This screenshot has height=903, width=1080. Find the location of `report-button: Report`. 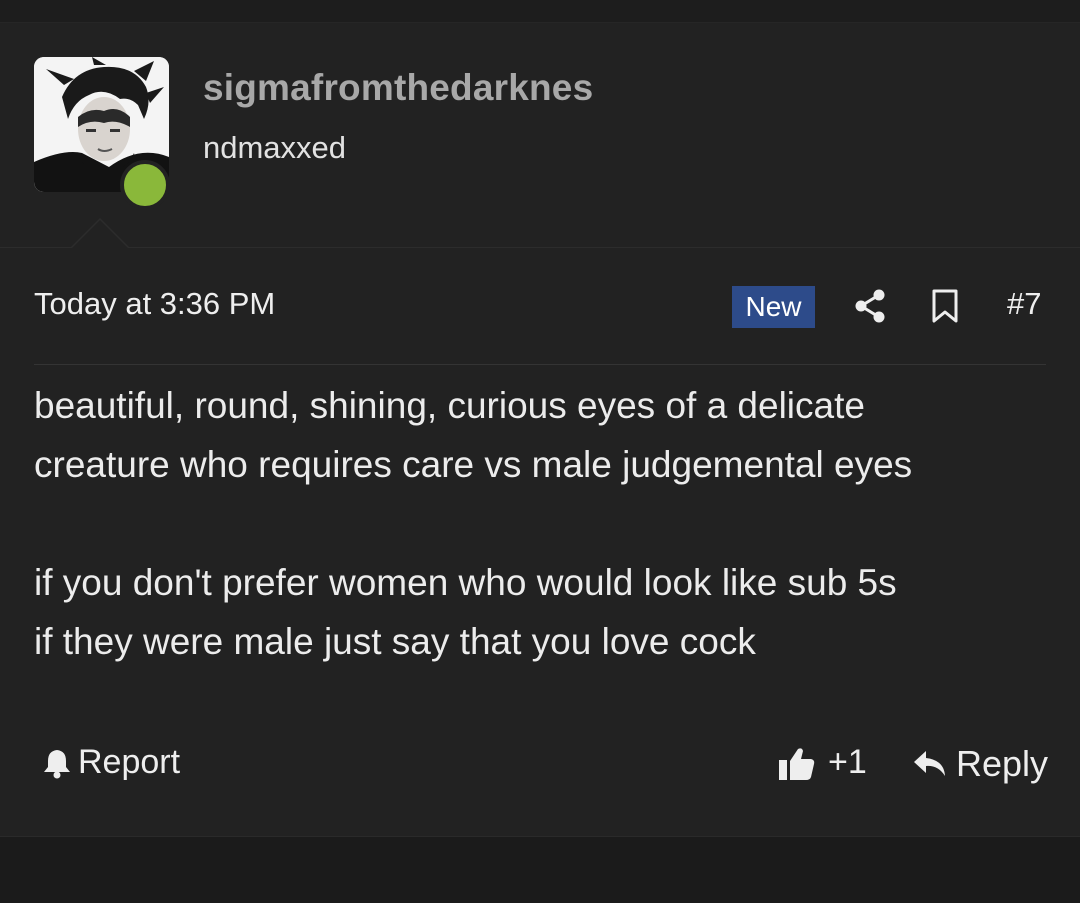

report-button: Report is located at coordinates (111, 762).